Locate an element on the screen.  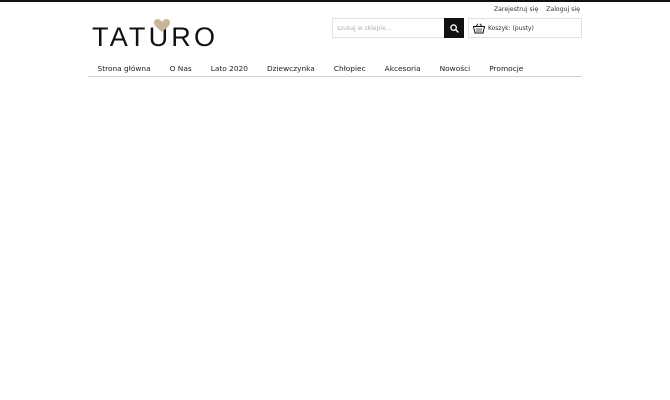
basket-icon is located at coordinates (479, 28).